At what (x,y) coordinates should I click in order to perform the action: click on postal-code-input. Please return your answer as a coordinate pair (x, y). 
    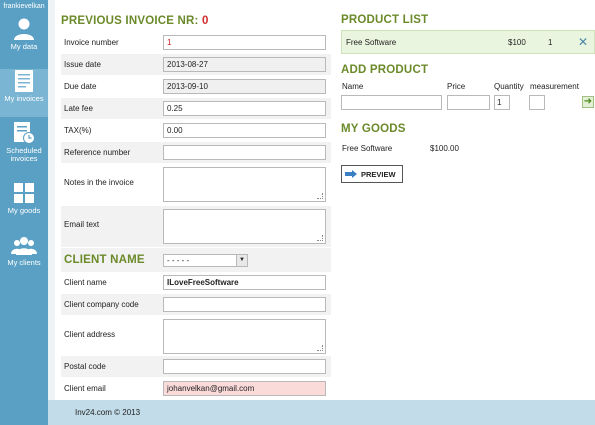
    Looking at the image, I should click on (244, 366).